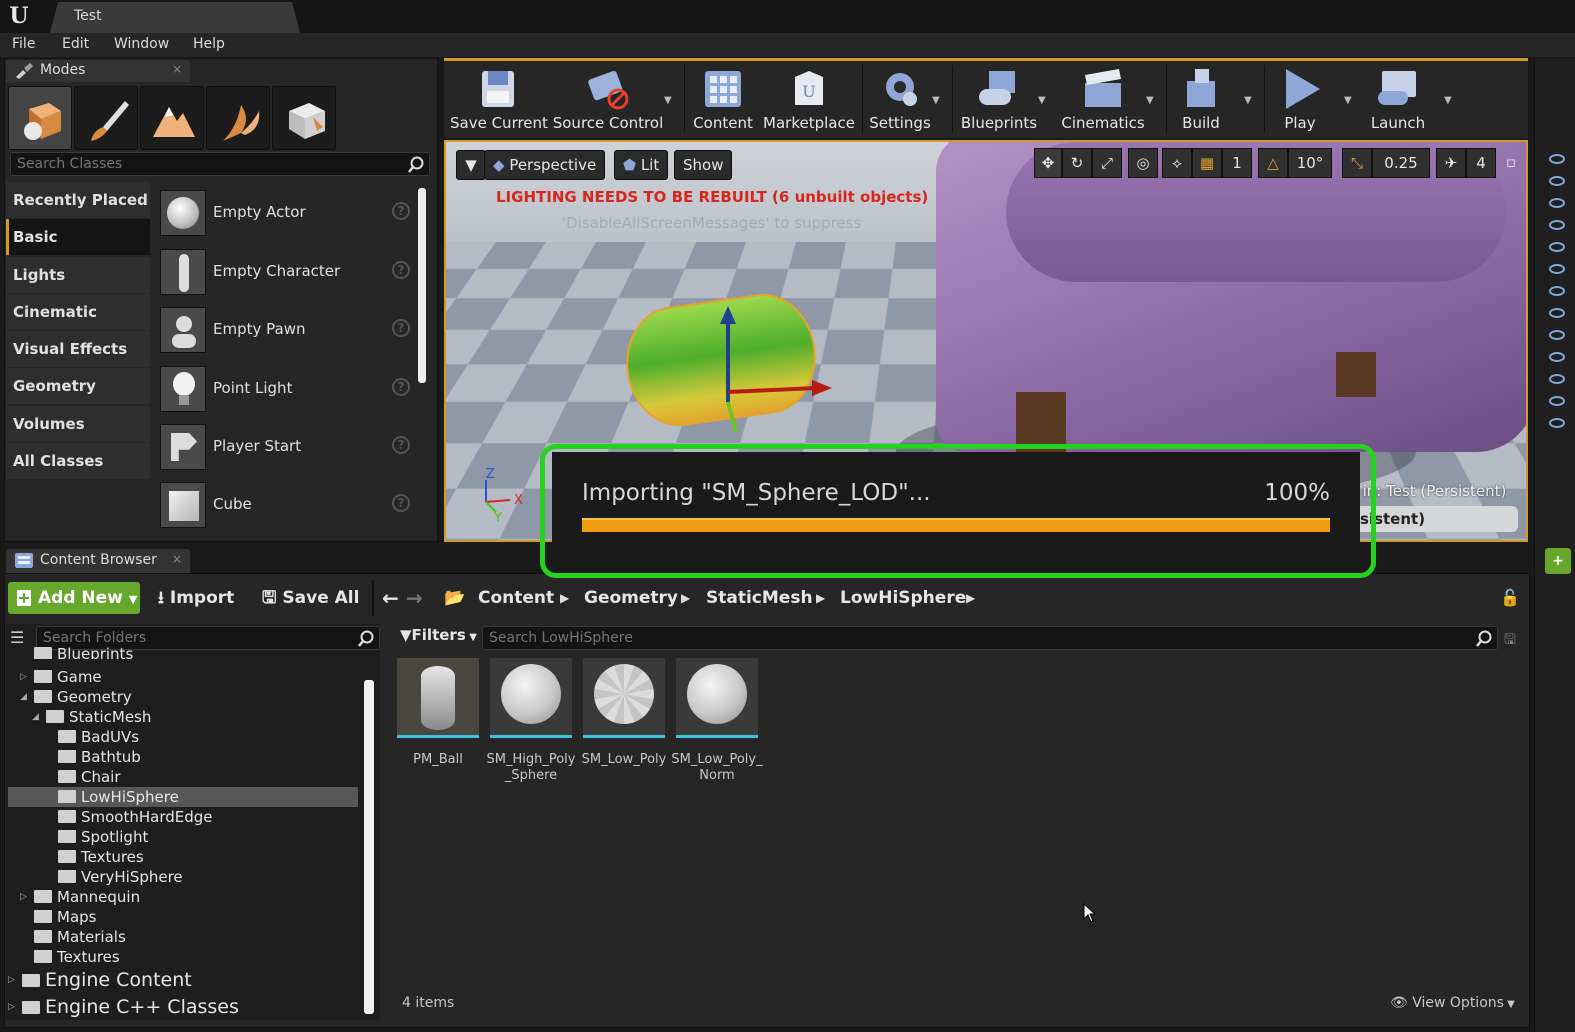 The height and width of the screenshot is (1032, 1575). I want to click on surface-snap-icon: ⟡, so click(1177, 163).